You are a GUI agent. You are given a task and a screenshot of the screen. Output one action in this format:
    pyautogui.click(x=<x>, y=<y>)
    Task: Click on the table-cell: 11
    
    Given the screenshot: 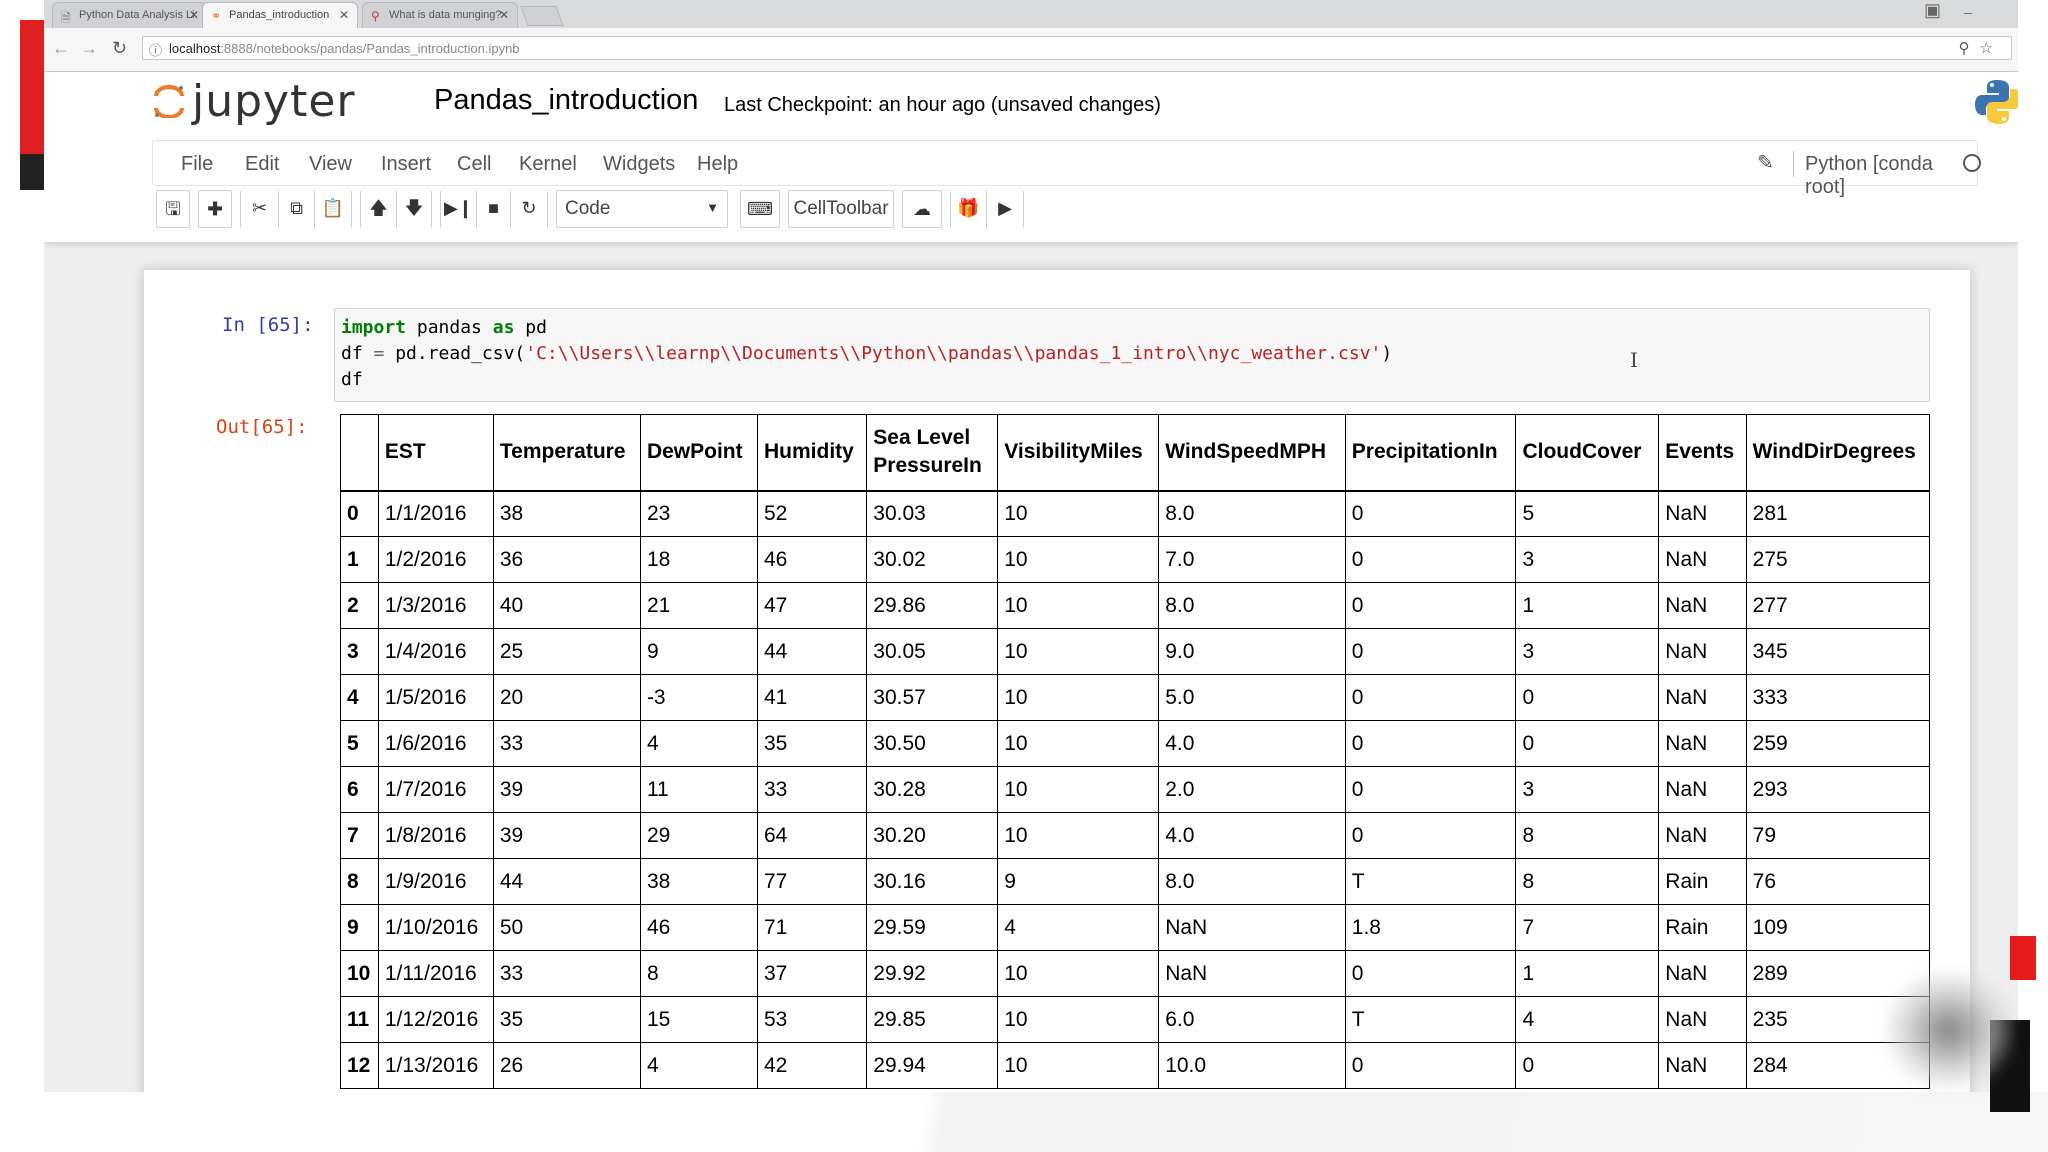 What is the action you would take?
    pyautogui.click(x=699, y=789)
    